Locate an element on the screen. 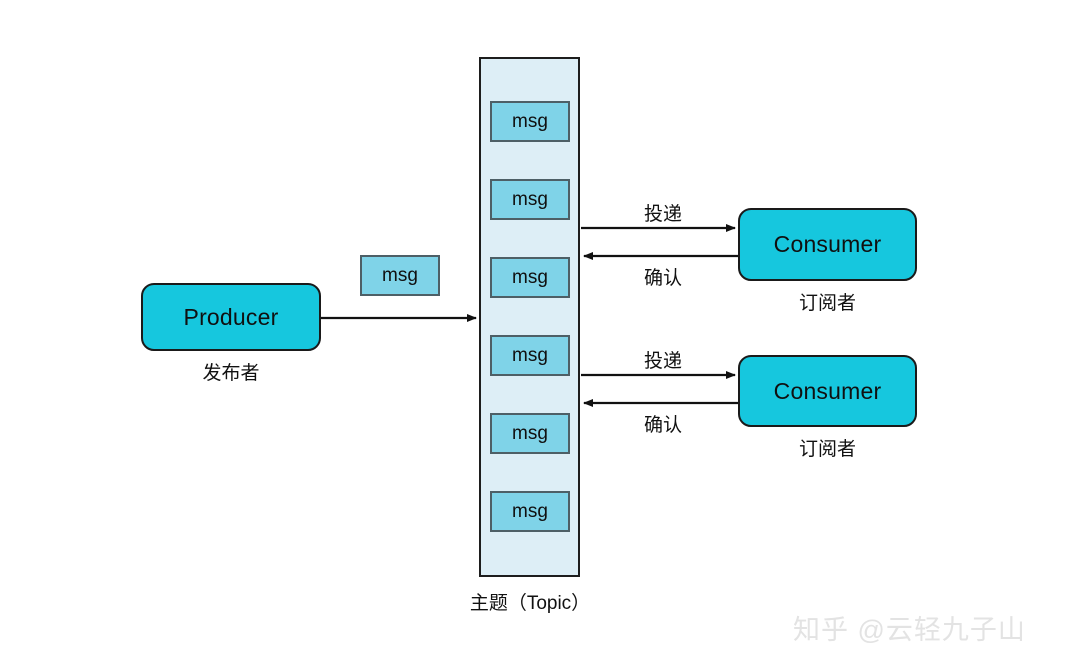 This screenshot has height=660, width=1080. consumer-2-ack-label: 确认 is located at coordinates (662, 425).